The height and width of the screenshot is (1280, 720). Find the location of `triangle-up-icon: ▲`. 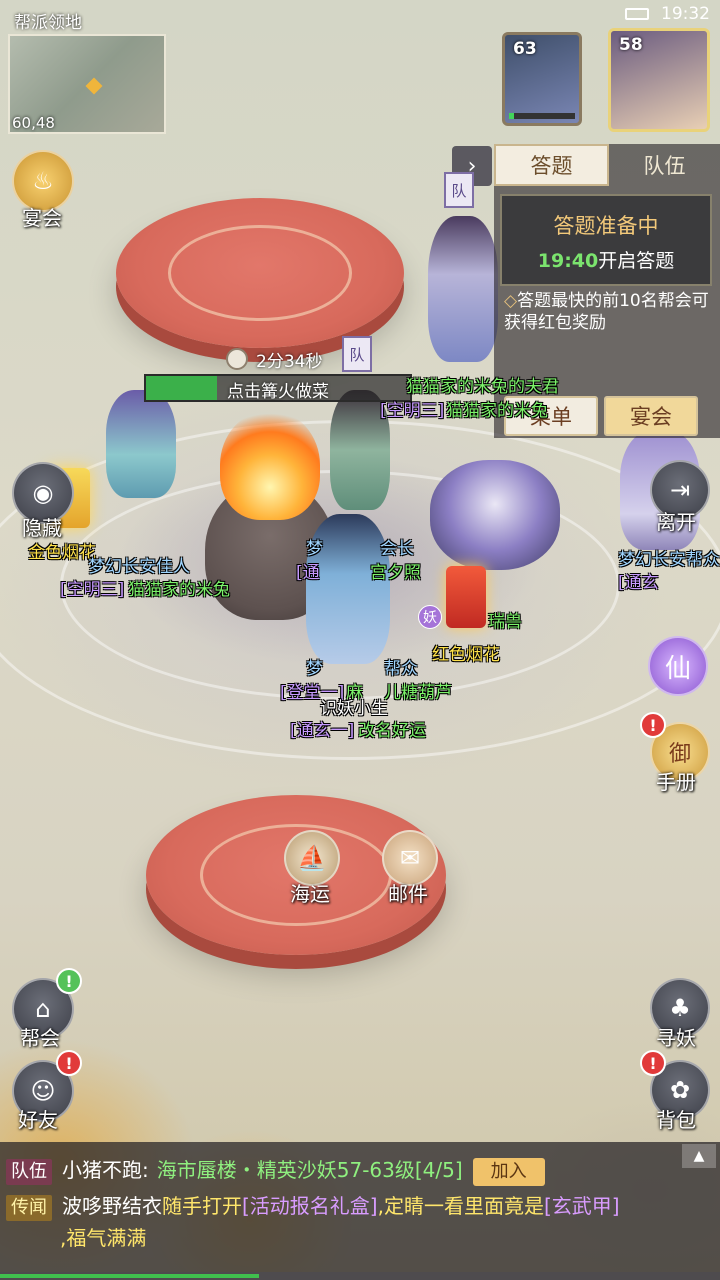

triangle-up-icon: ▲ is located at coordinates (699, 1156).